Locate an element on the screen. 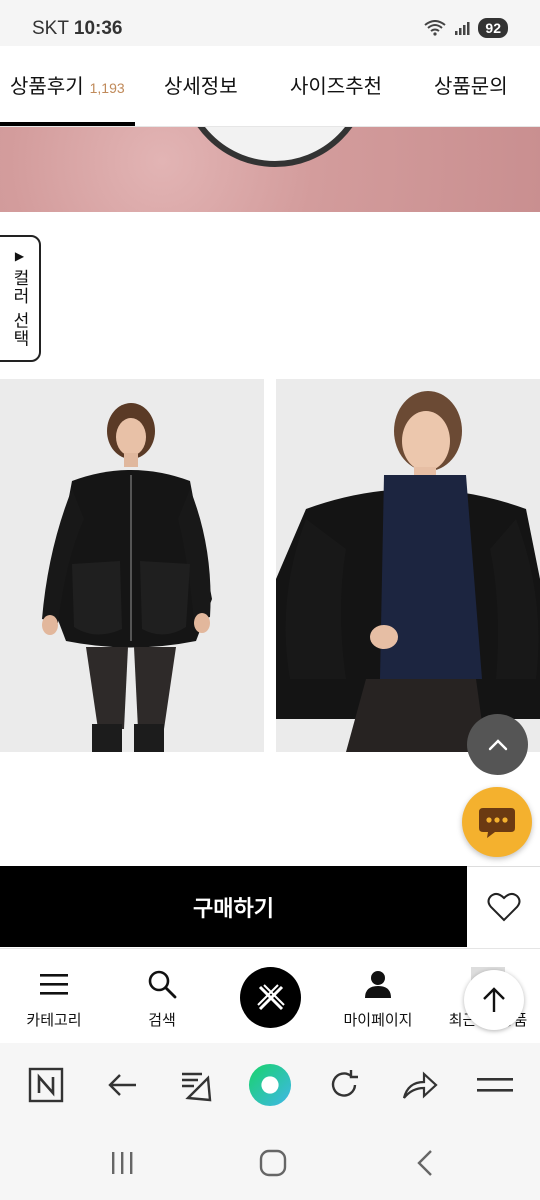 The image size is (540, 1200). person-icon is located at coordinates (378, 984).